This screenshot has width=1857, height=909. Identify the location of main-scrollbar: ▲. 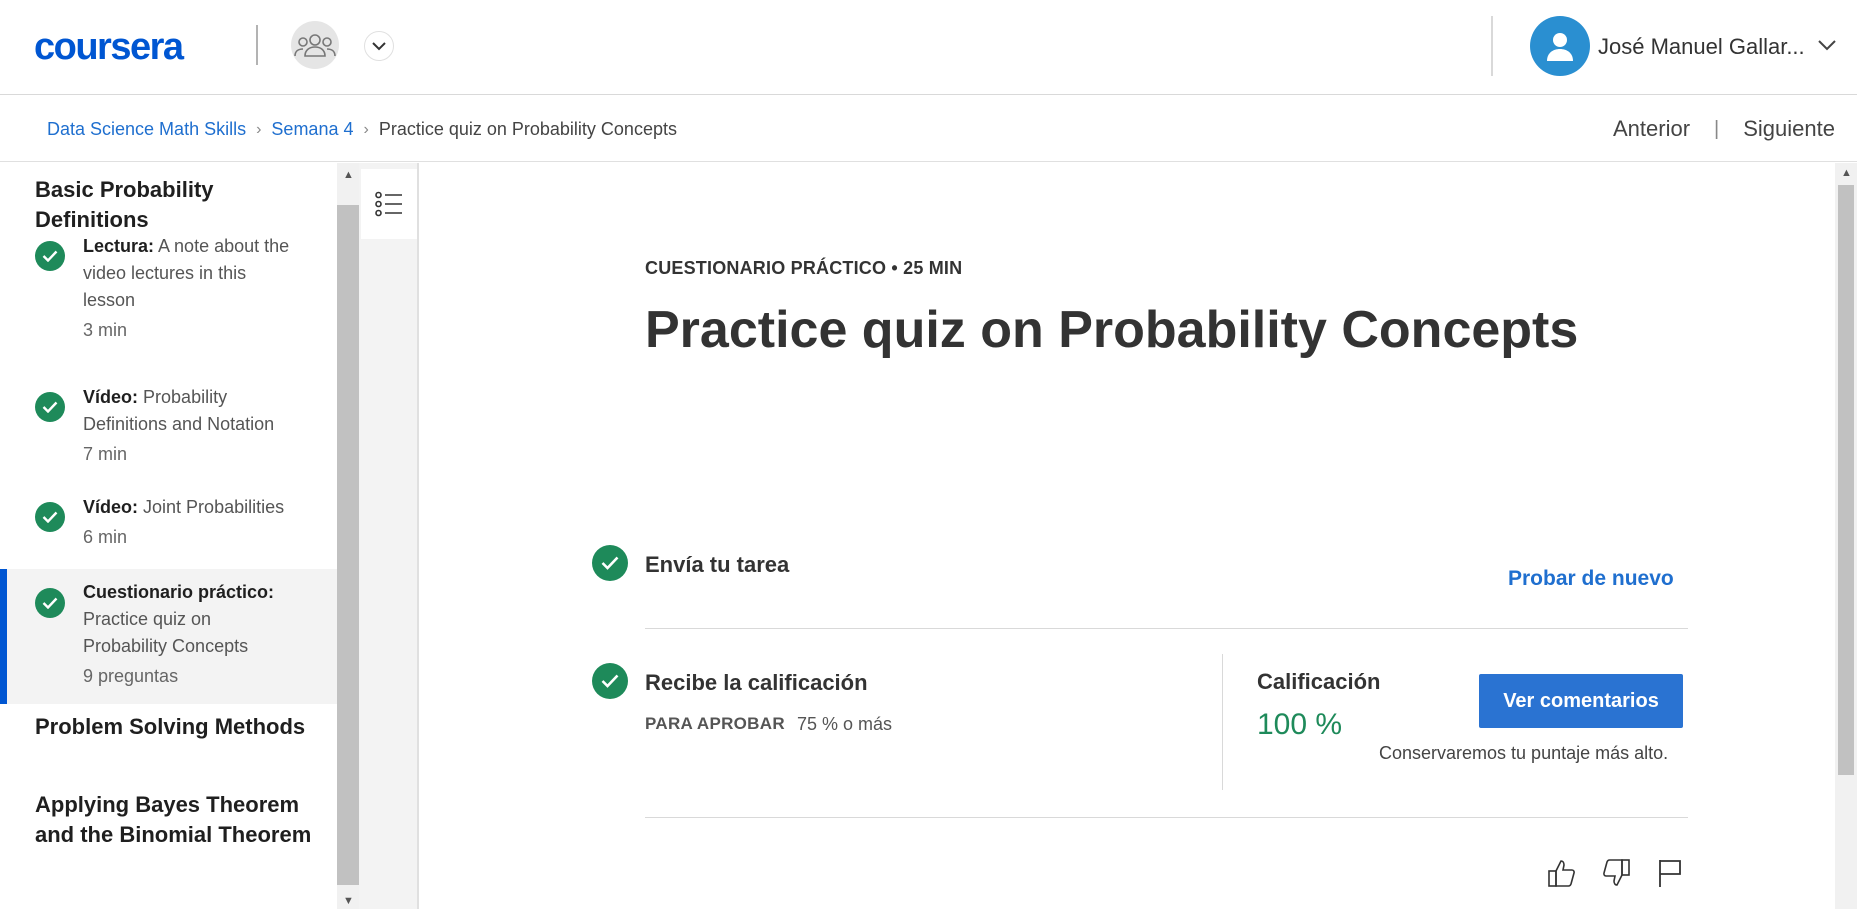
(1846, 536).